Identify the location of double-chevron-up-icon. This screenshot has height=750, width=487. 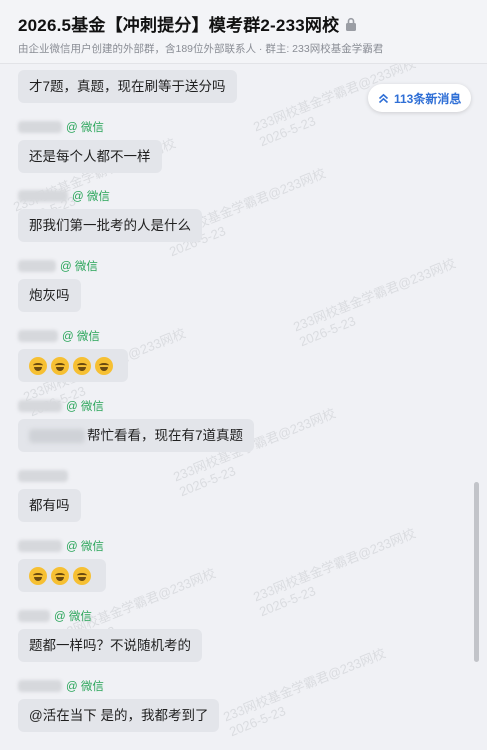
(383, 98).